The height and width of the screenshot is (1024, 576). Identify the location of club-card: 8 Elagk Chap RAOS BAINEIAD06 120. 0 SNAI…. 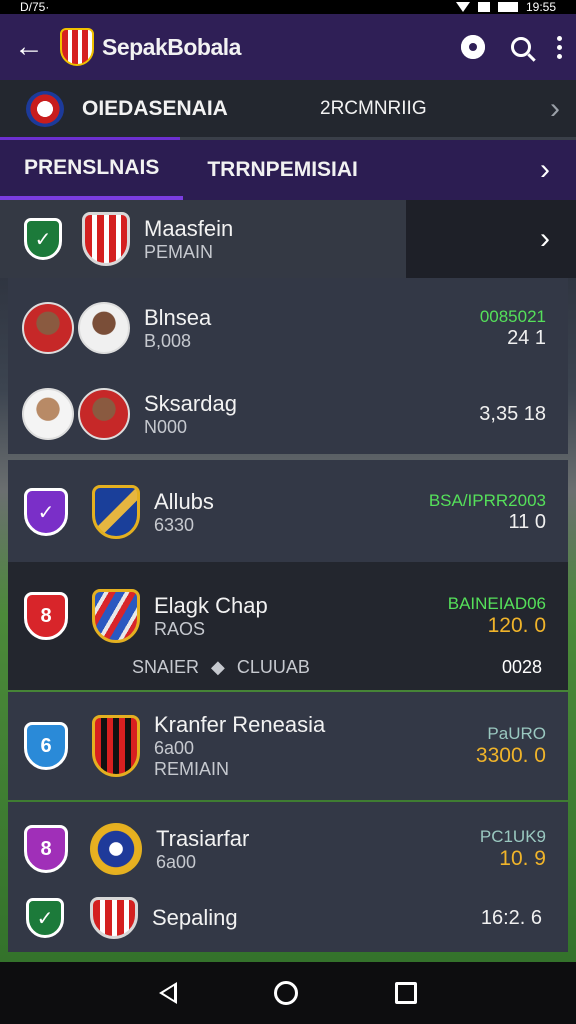
(288, 626).